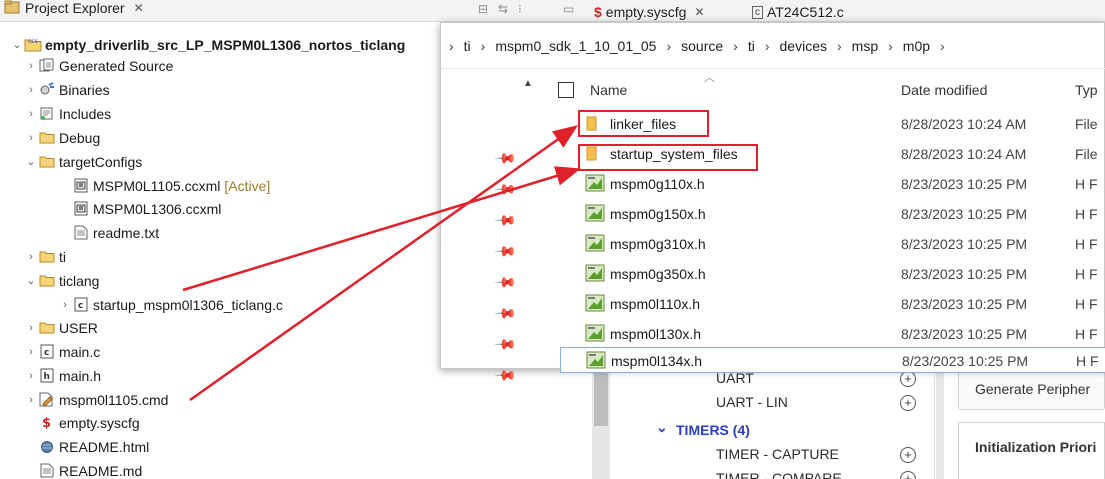 This screenshot has width=1105, height=479. Describe the element at coordinates (164, 185) in the screenshot. I see `tree-item: MSPM0L1105.ccxml [Active]` at that location.